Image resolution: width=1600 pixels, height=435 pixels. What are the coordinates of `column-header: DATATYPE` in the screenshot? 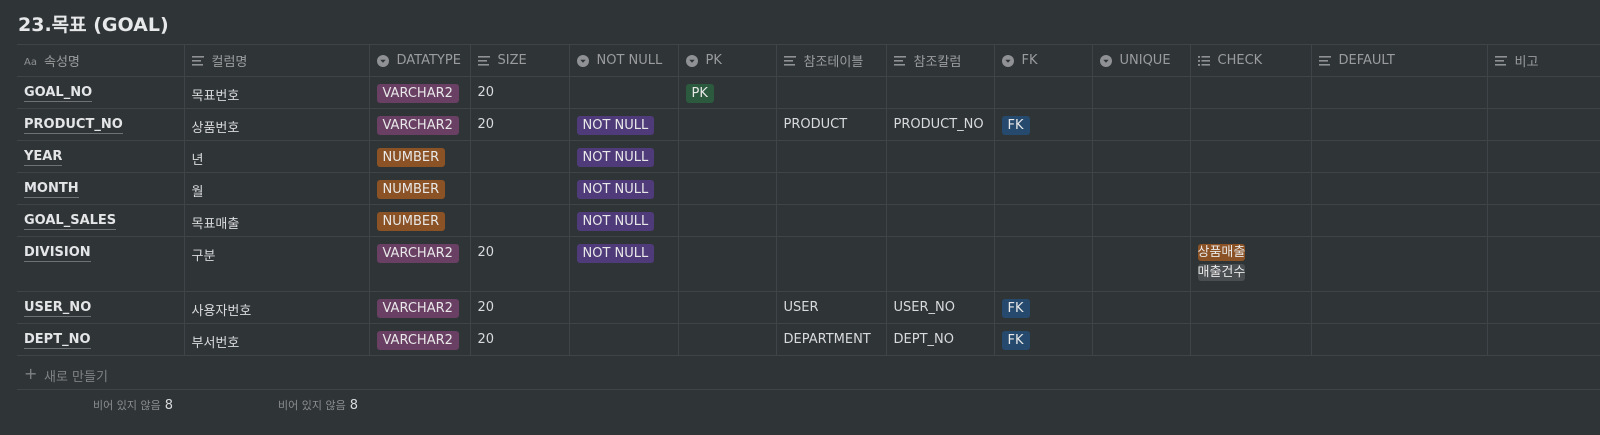 It's located at (420, 60).